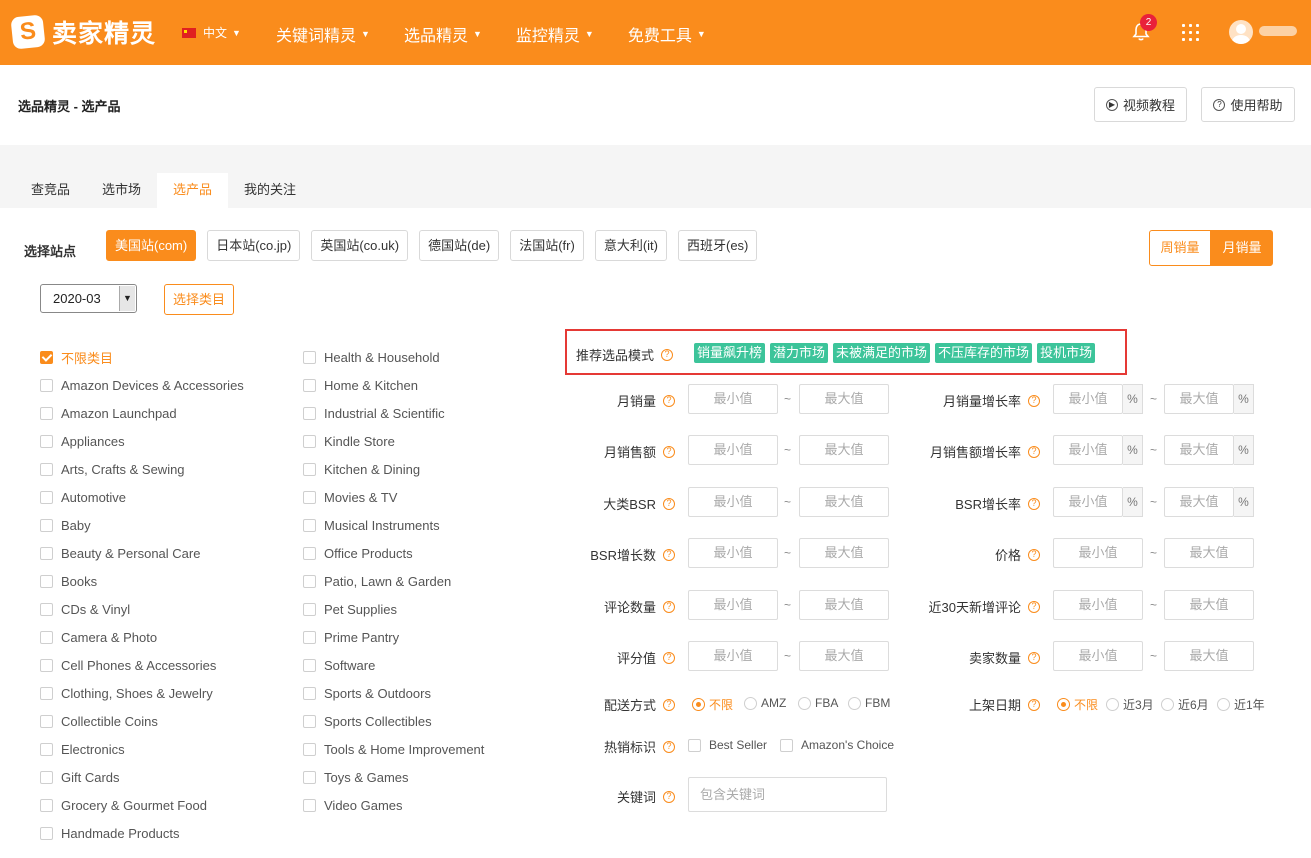 This screenshot has height=858, width=1311. I want to click on logo: S 卖家精灵, so click(83, 32).